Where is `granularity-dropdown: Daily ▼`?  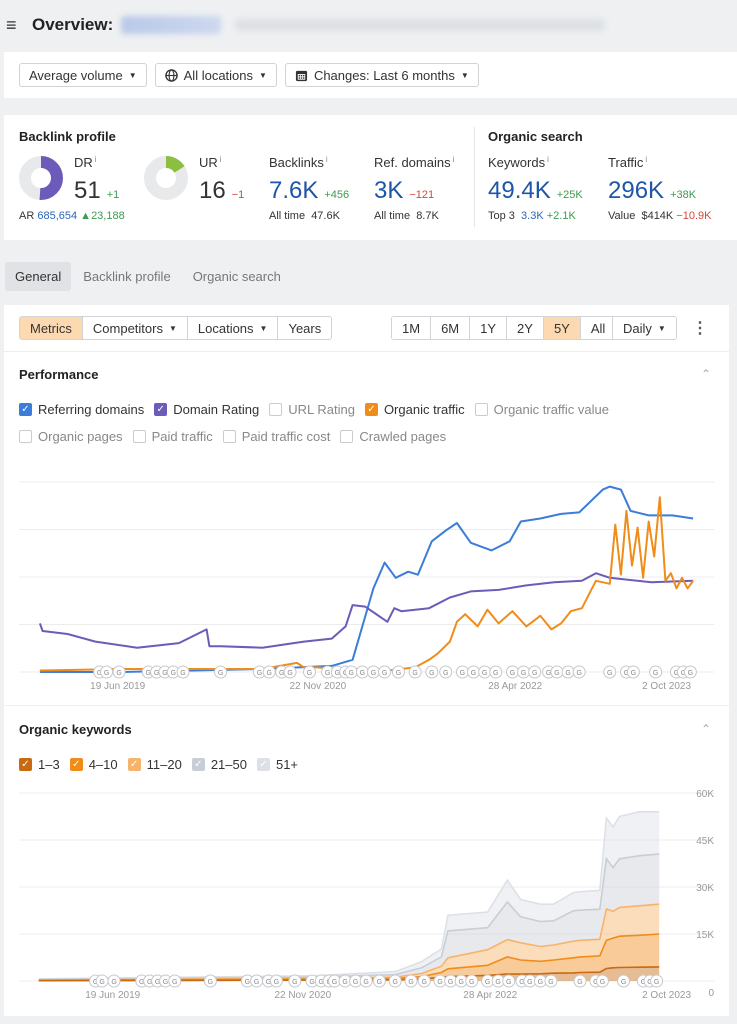
granularity-dropdown: Daily ▼ is located at coordinates (644, 328).